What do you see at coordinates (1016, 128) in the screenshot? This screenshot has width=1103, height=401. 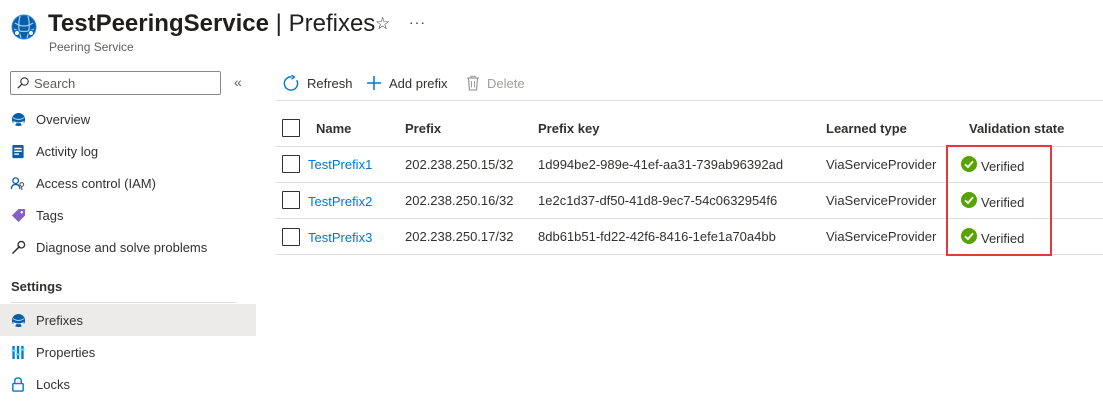 I see `column-header-validation-state: Validation state` at bounding box center [1016, 128].